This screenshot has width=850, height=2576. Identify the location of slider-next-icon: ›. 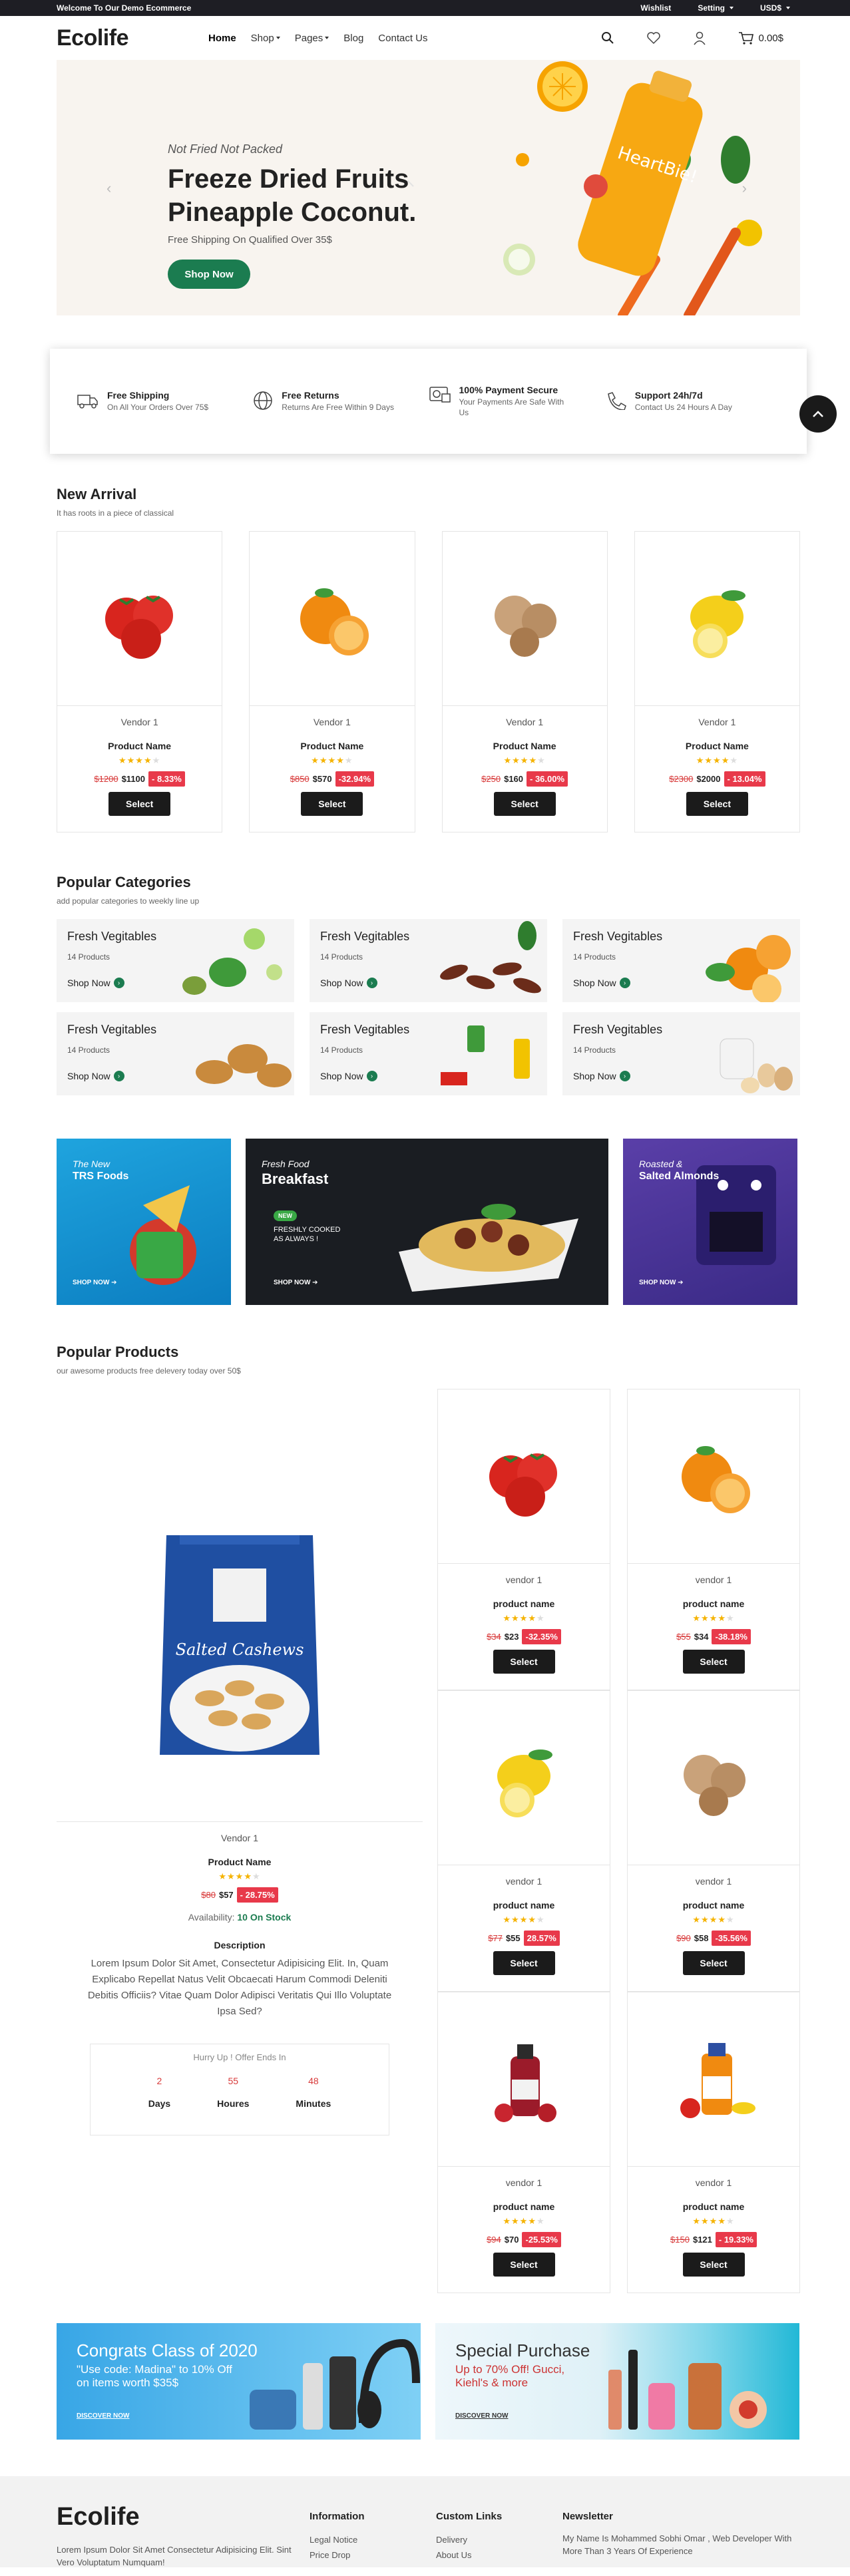
(744, 188).